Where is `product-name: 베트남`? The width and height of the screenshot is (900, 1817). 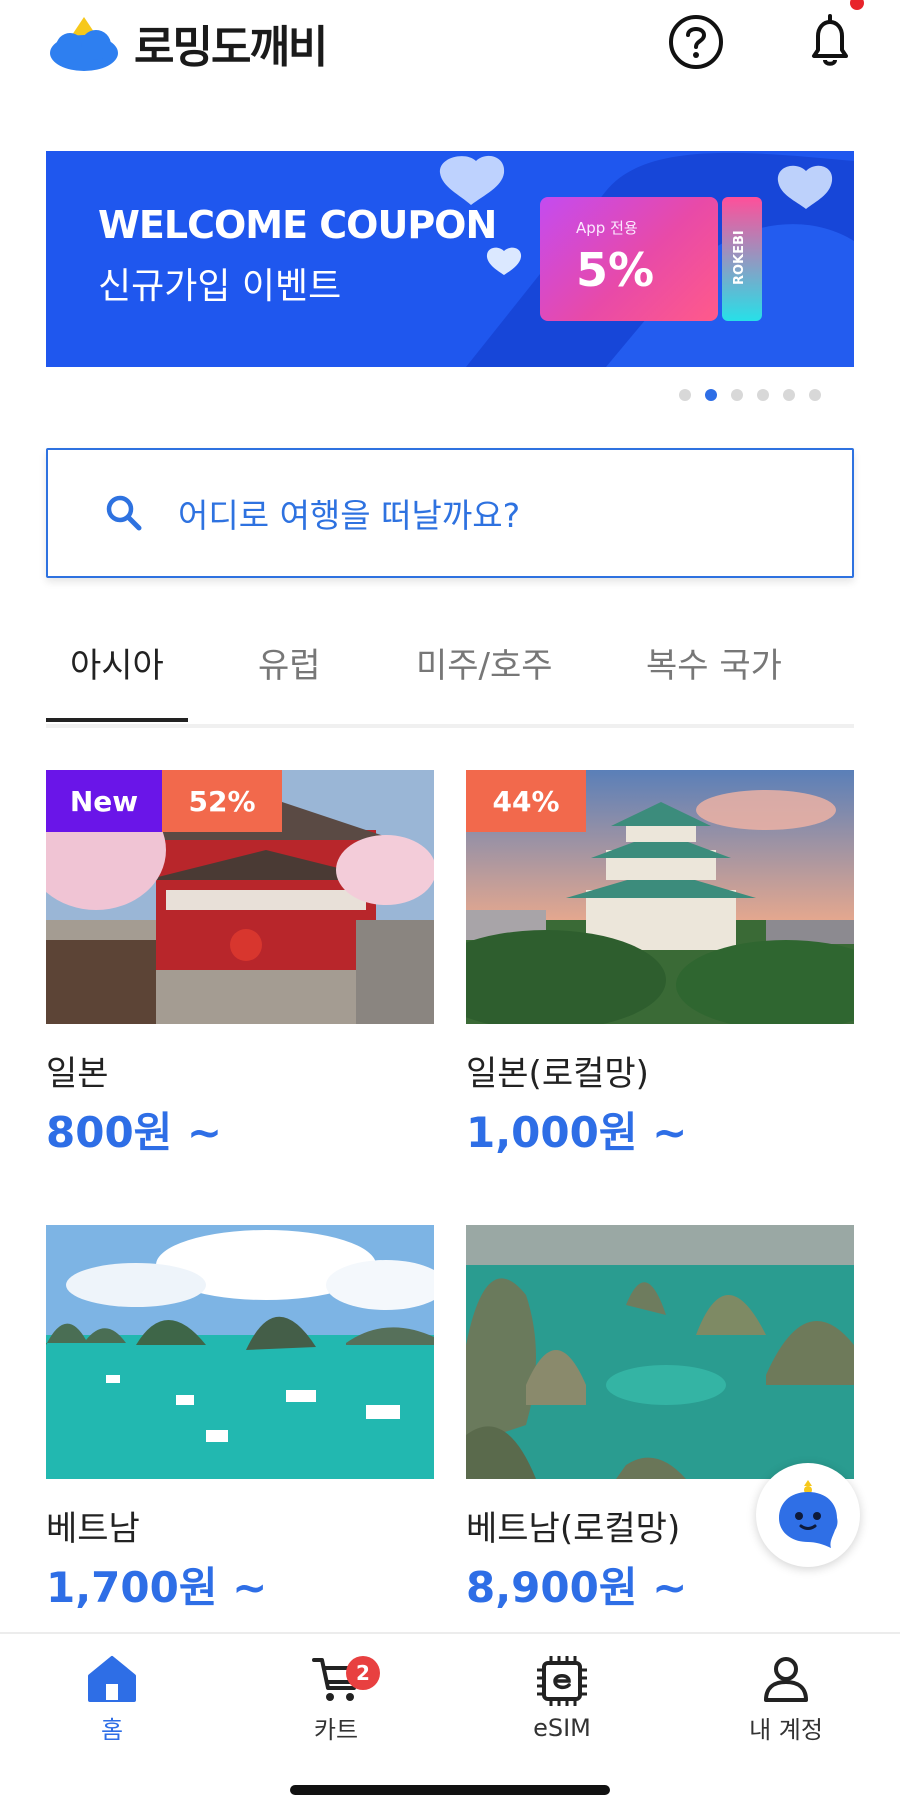
product-name: 베트남 is located at coordinates (93, 1529).